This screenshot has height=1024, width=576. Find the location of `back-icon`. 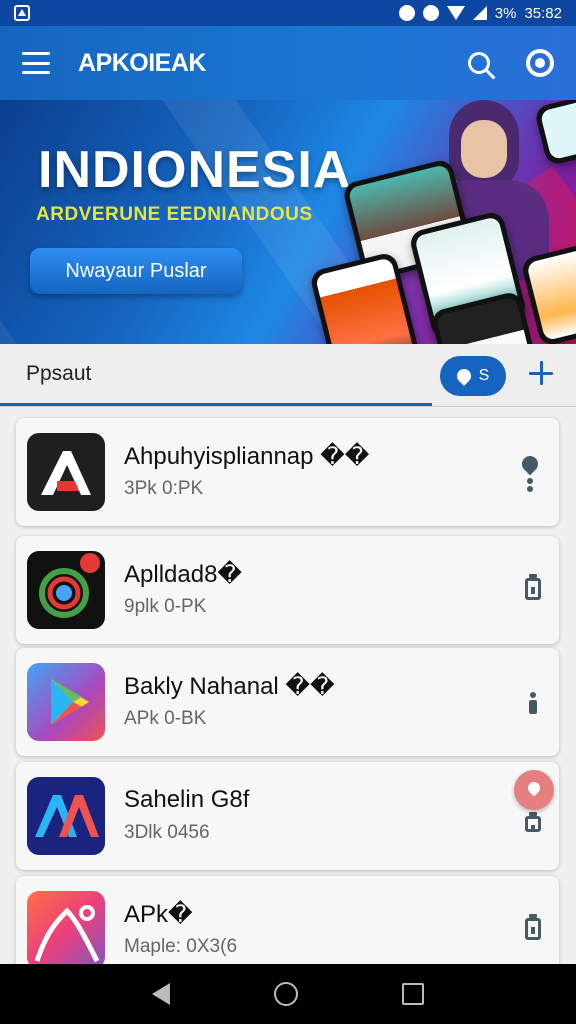

back-icon is located at coordinates (161, 994).